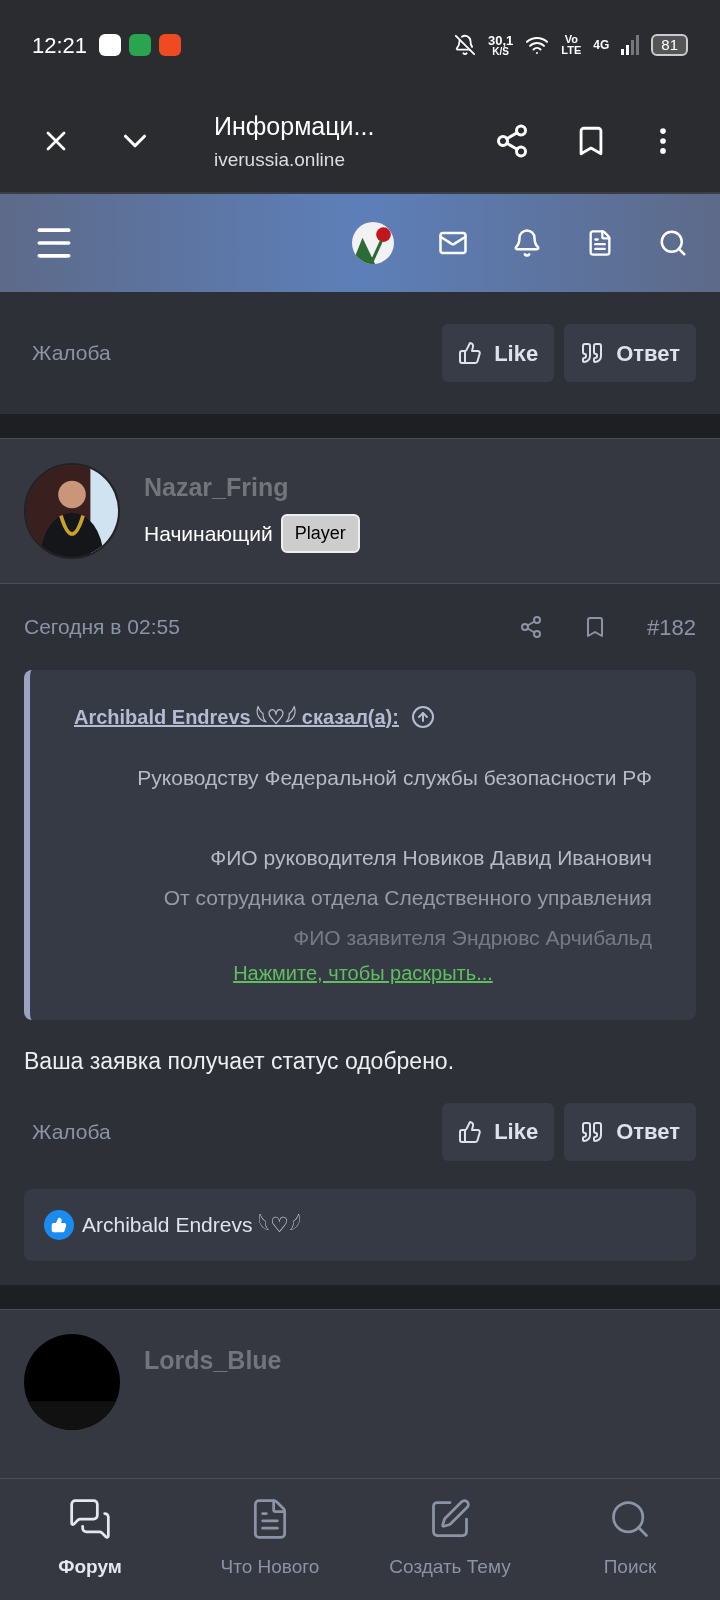 This screenshot has width=720, height=1600. I want to click on nav-tab: Создать Тему, so click(450, 1539).